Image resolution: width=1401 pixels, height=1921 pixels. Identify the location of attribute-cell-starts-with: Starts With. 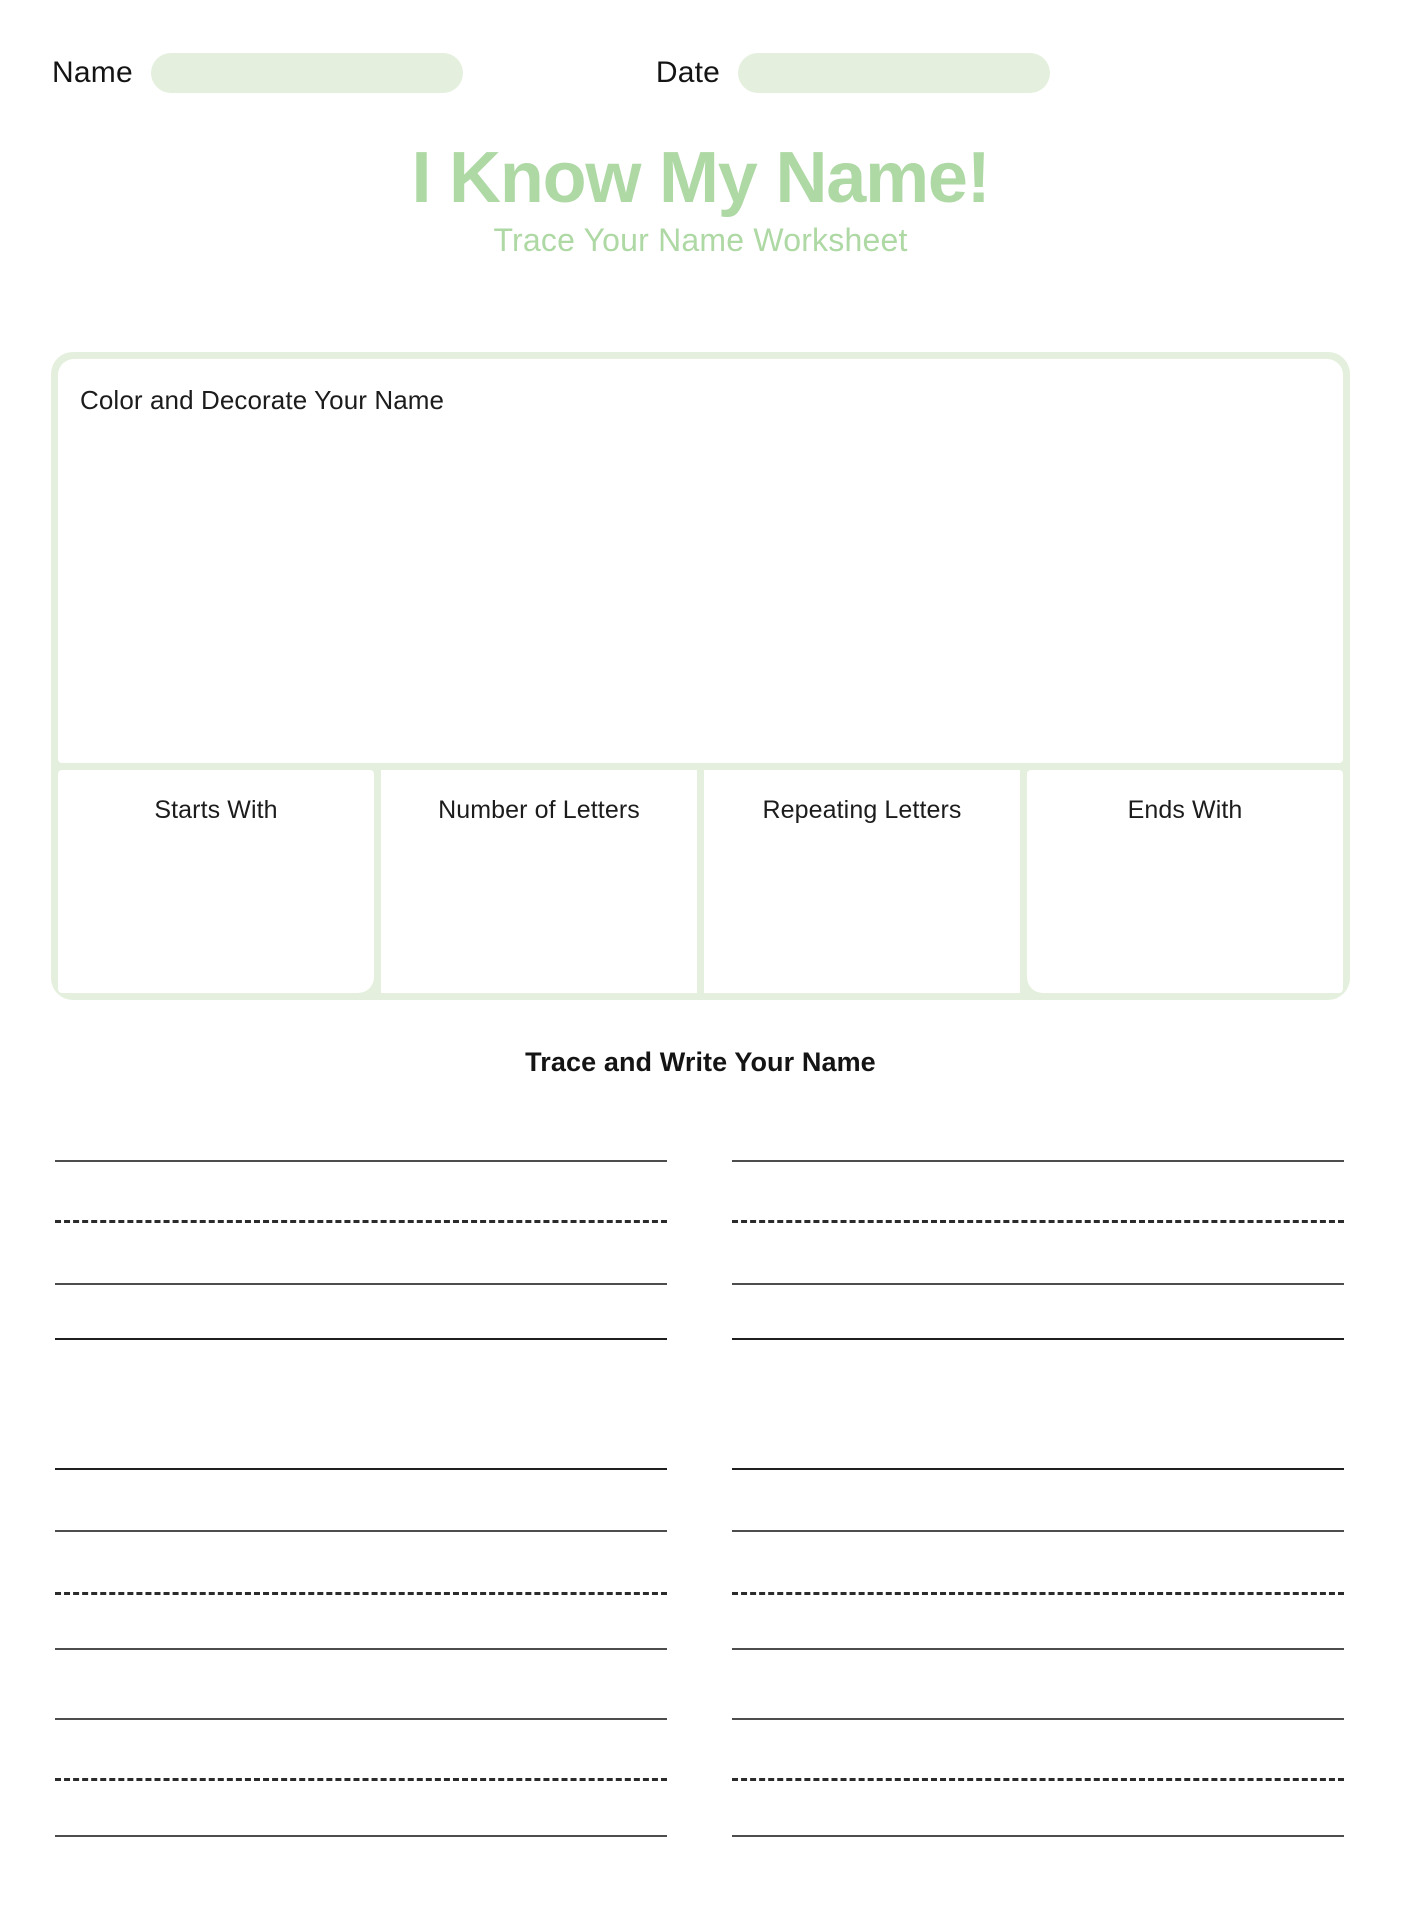
(216, 881).